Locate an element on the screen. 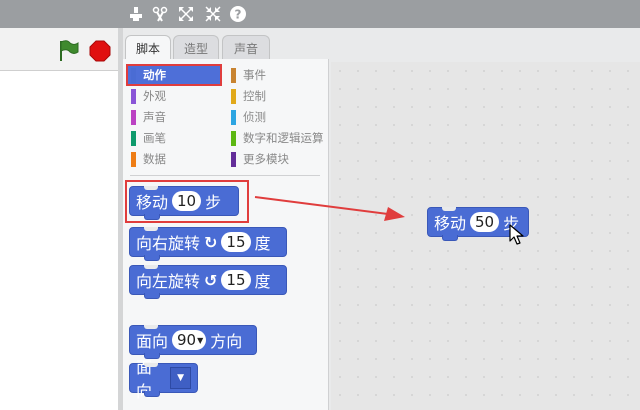 The image size is (640, 410). delete-icon is located at coordinates (160, 14).